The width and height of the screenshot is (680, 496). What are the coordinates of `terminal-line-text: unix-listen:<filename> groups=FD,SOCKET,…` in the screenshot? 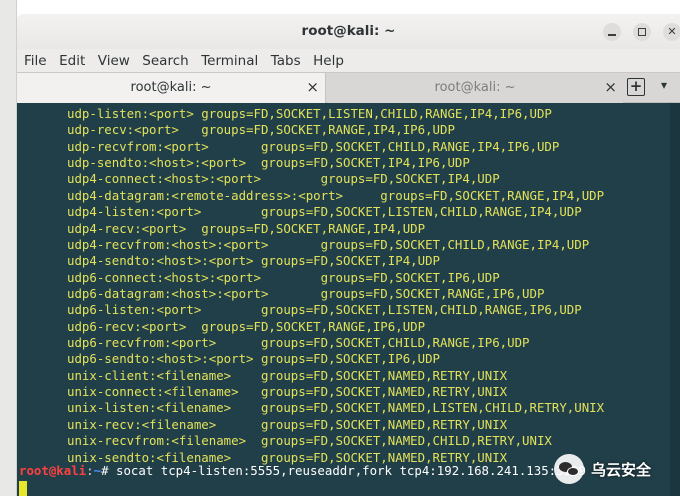 It's located at (336, 408).